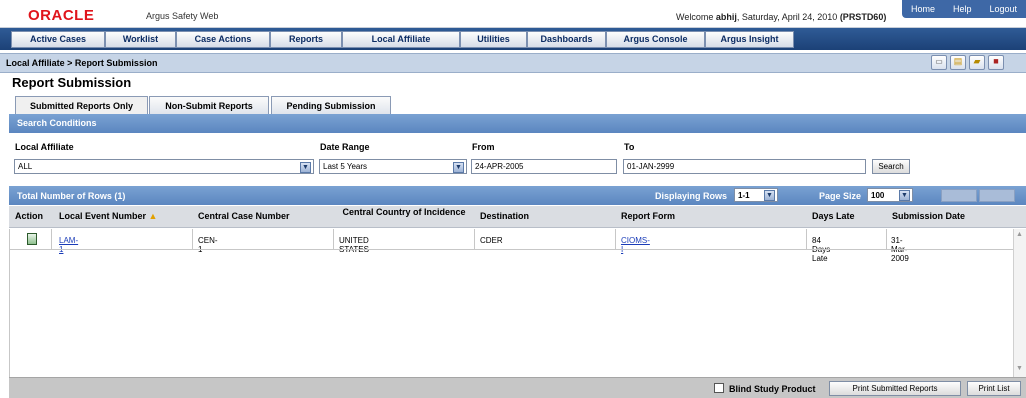  What do you see at coordinates (923, 9) in the screenshot?
I see `home-link: Home` at bounding box center [923, 9].